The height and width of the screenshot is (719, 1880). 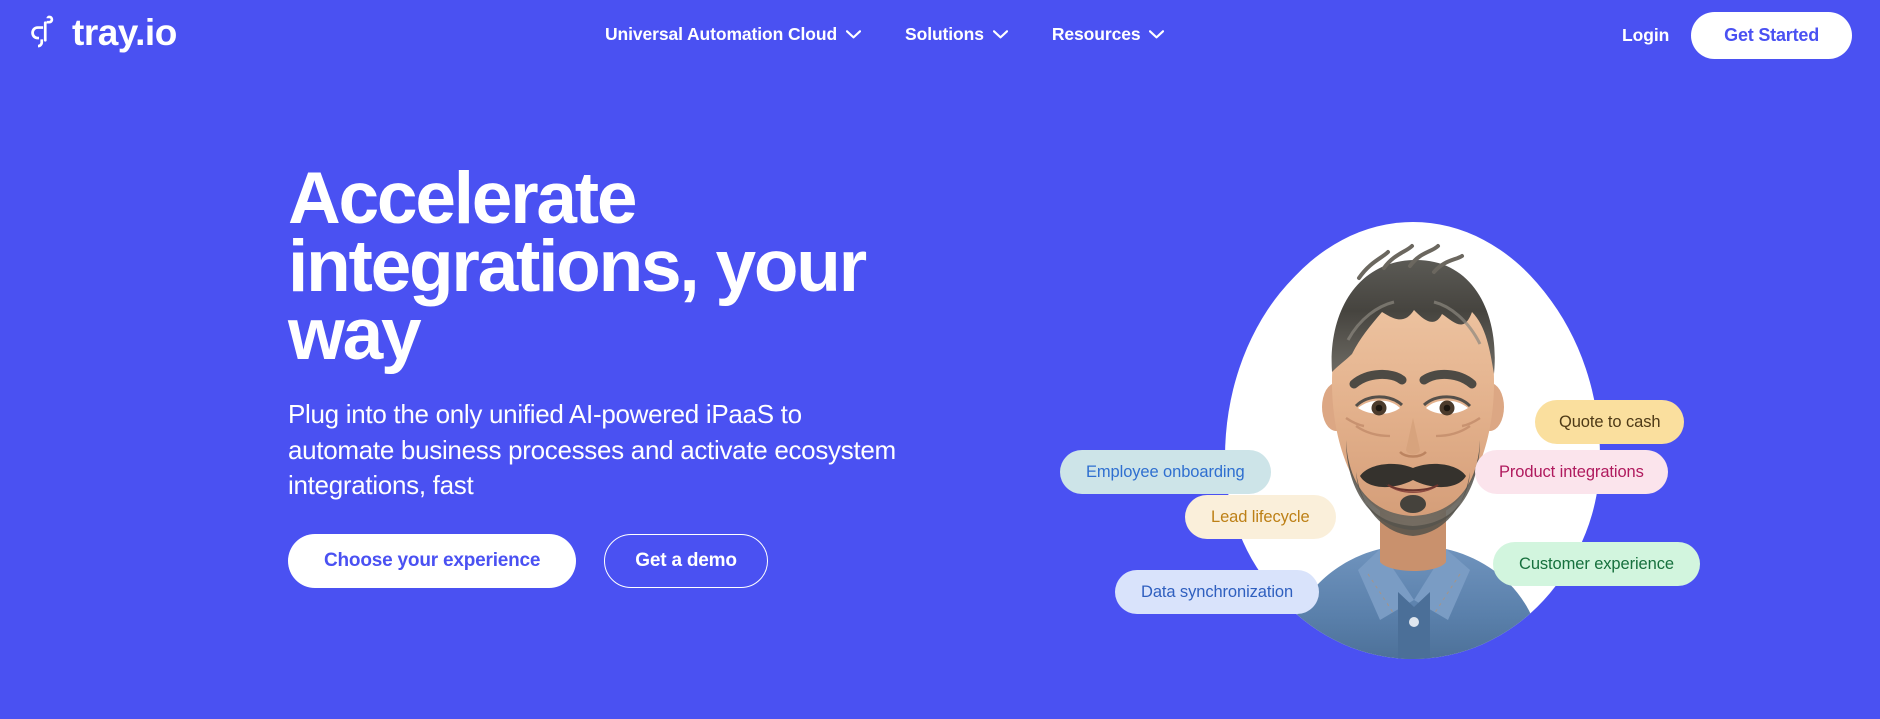 What do you see at coordinates (1645, 35) in the screenshot?
I see `login-link: Login` at bounding box center [1645, 35].